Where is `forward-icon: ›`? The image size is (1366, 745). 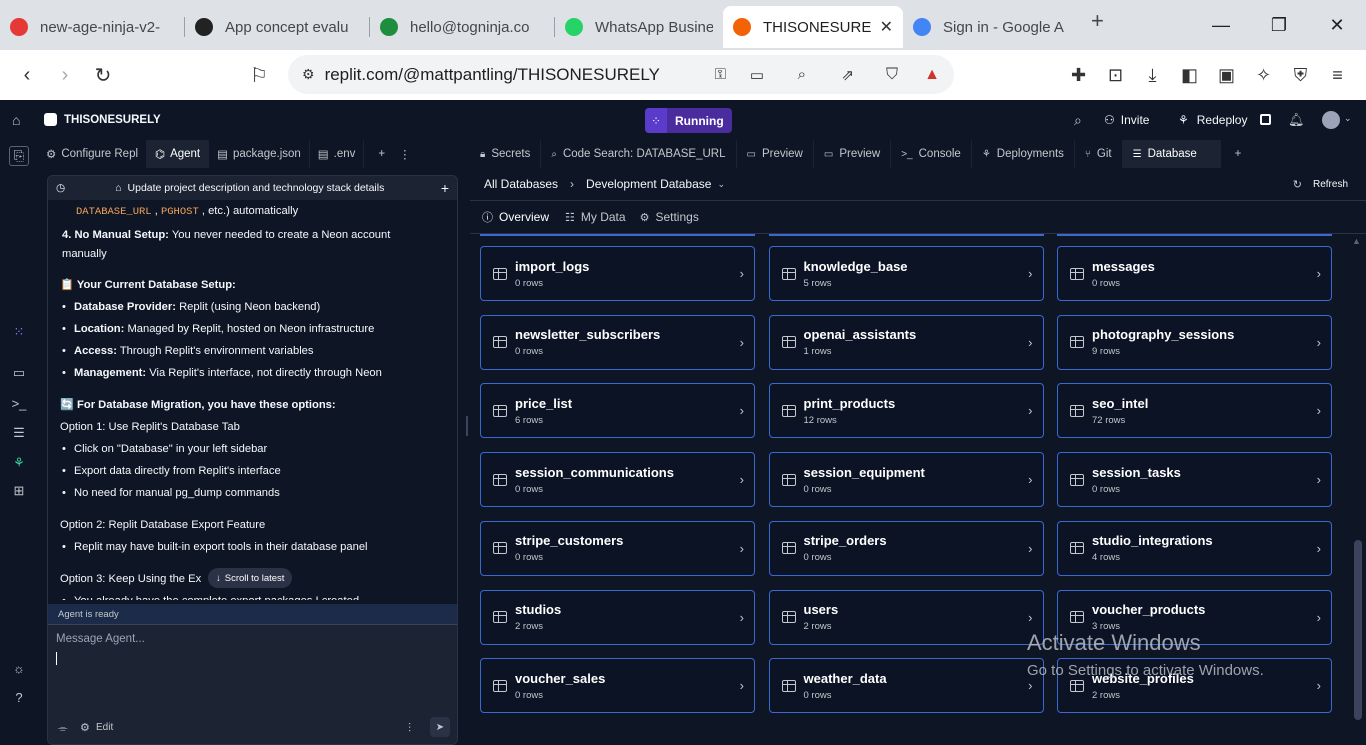
forward-icon: › is located at coordinates (65, 75).